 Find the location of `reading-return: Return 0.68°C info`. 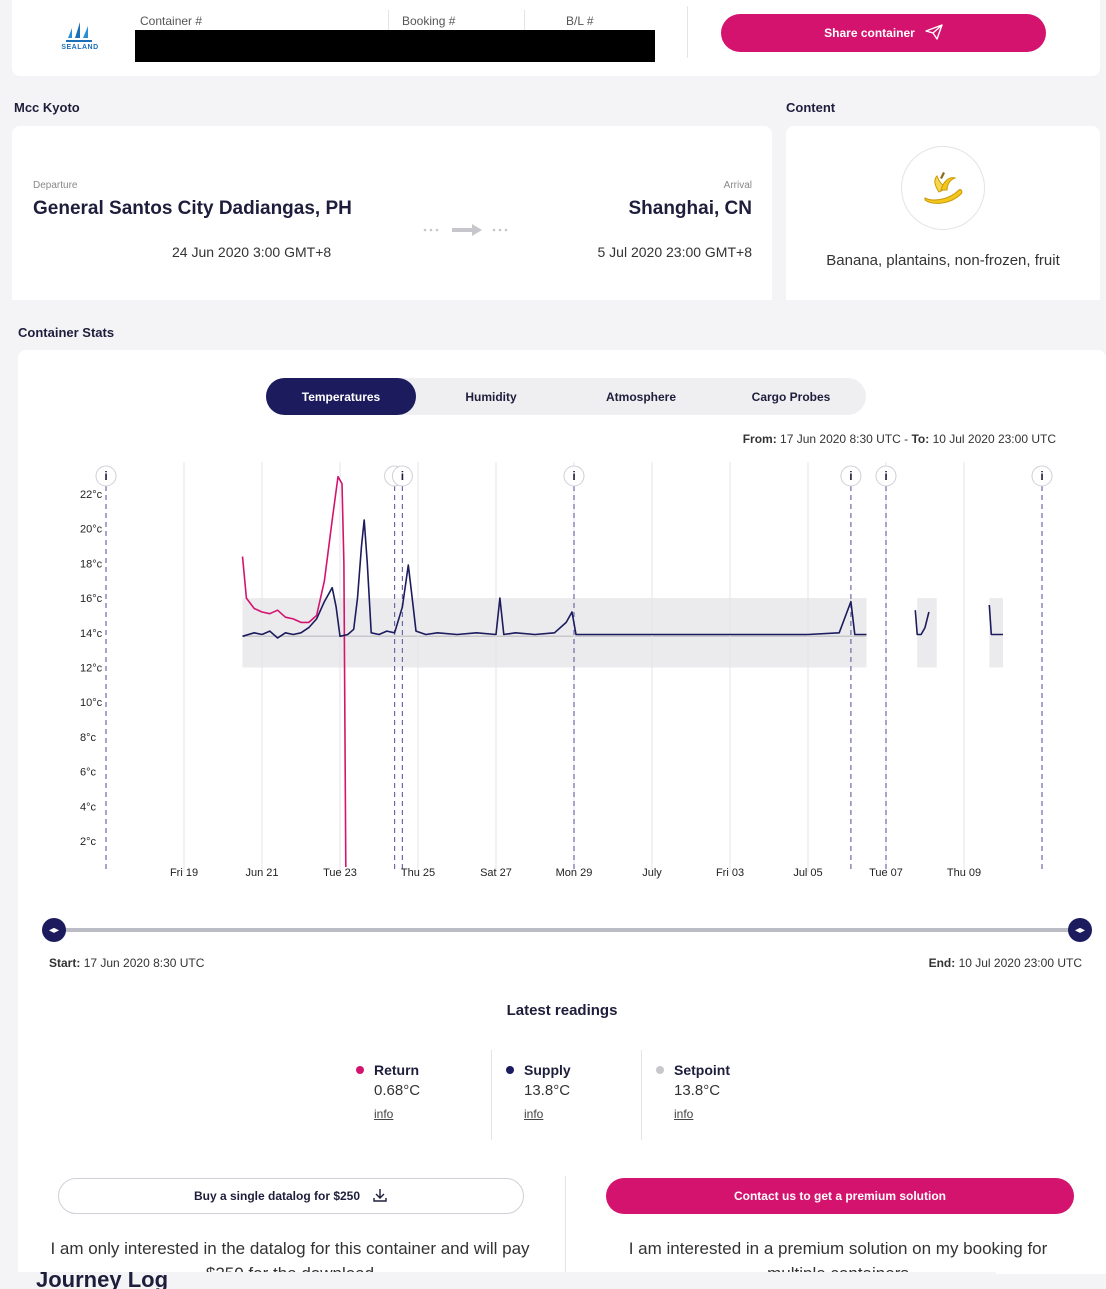

reading-return: Return 0.68°C info is located at coordinates (431, 1091).